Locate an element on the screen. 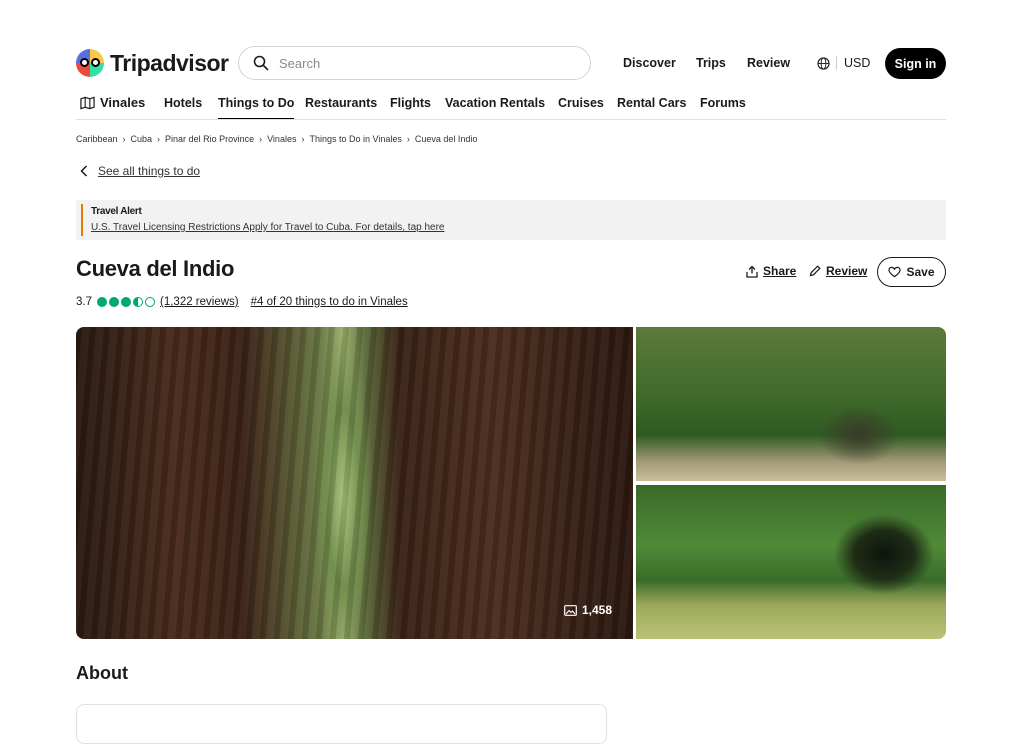 The image size is (1024, 744). photo-count-badge: 1,458 is located at coordinates (588, 610).